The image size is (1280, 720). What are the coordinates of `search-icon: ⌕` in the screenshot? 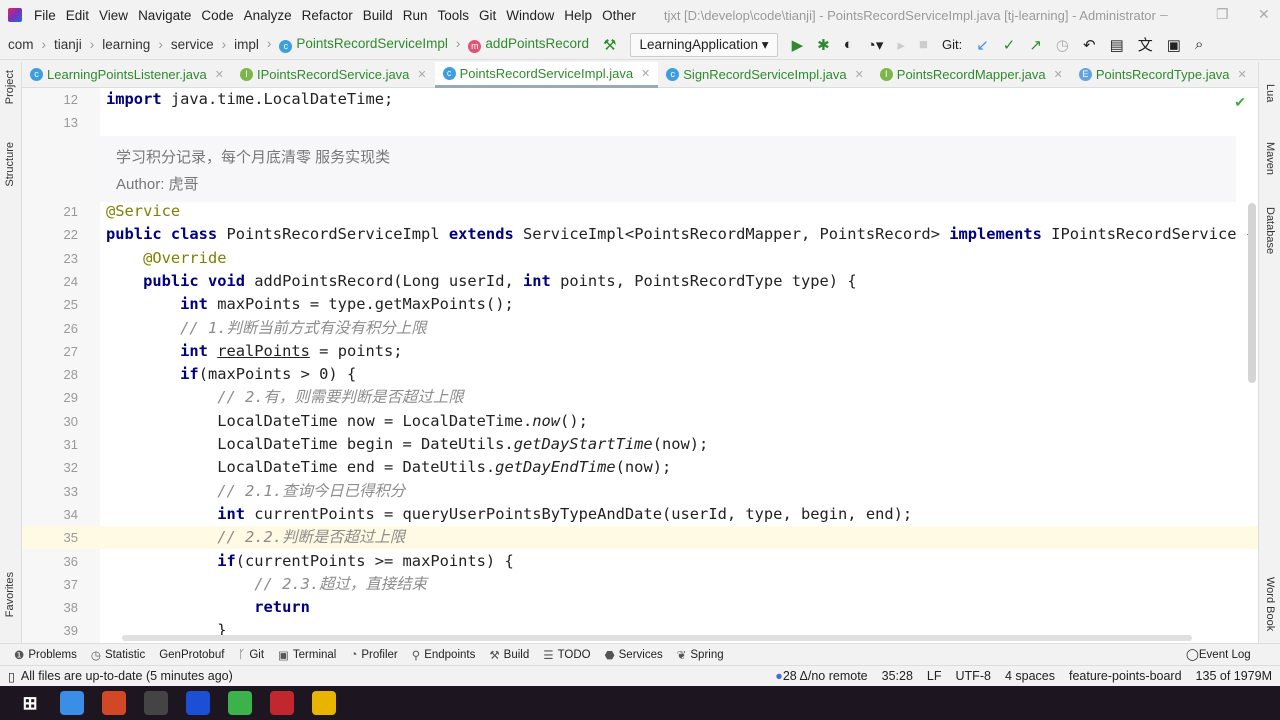 It's located at (1199, 44).